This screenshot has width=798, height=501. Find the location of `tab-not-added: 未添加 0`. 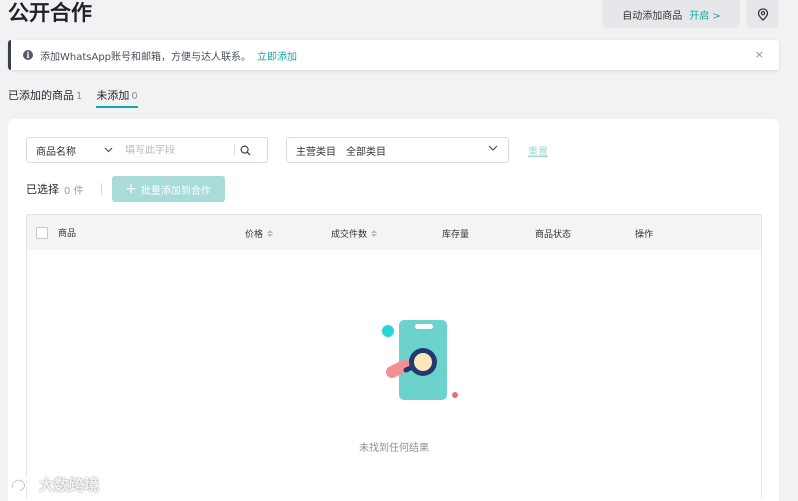

tab-not-added: 未添加 0 is located at coordinates (117, 97).